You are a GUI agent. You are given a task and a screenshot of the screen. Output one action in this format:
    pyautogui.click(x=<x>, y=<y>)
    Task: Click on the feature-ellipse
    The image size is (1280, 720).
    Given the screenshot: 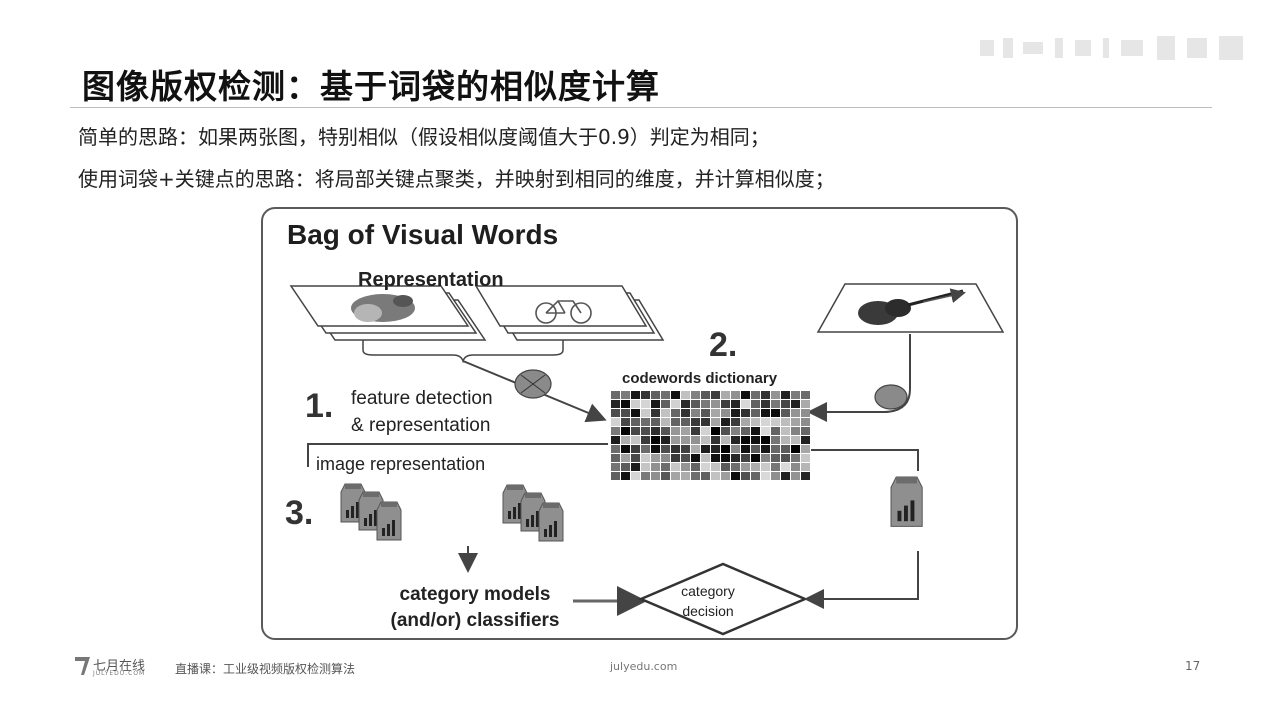 What is the action you would take?
    pyautogui.click(x=533, y=384)
    